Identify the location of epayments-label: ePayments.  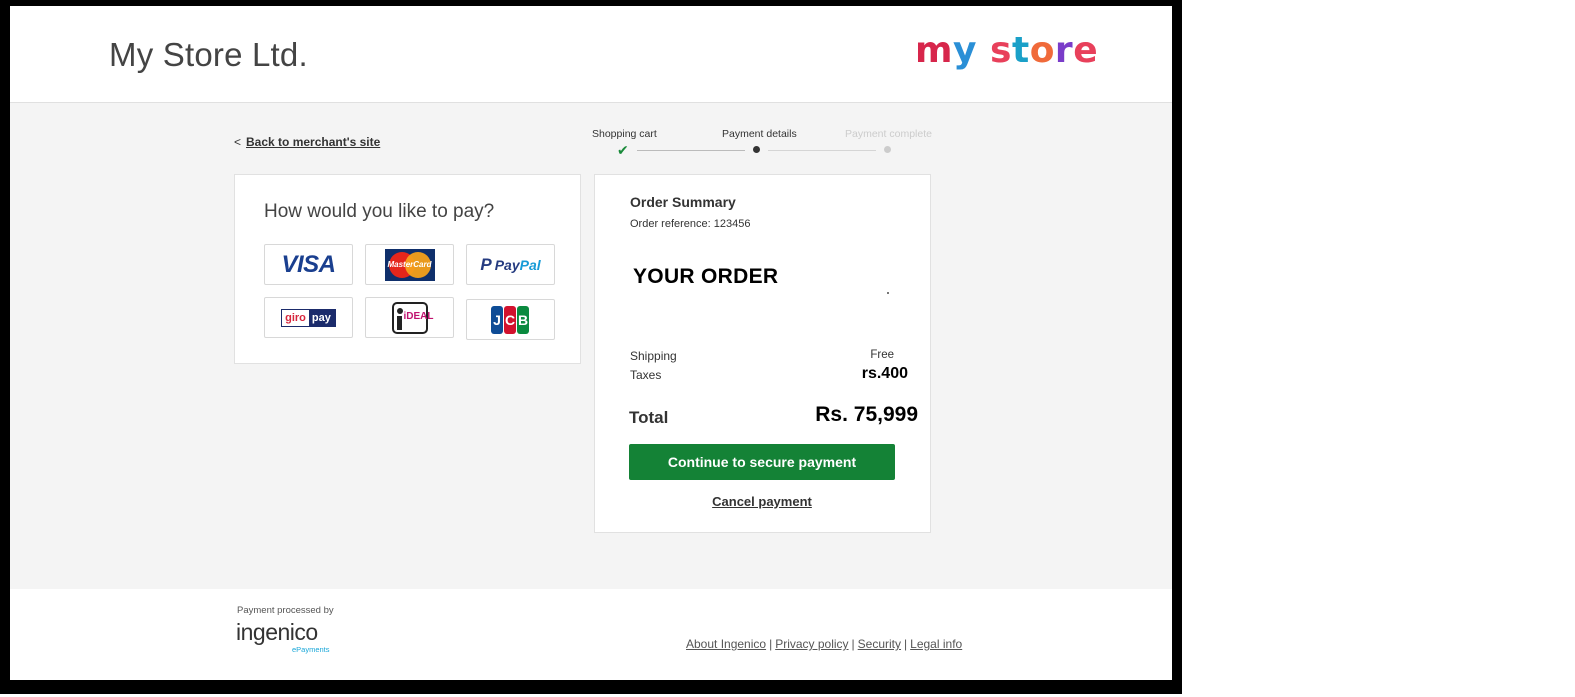
(311, 649).